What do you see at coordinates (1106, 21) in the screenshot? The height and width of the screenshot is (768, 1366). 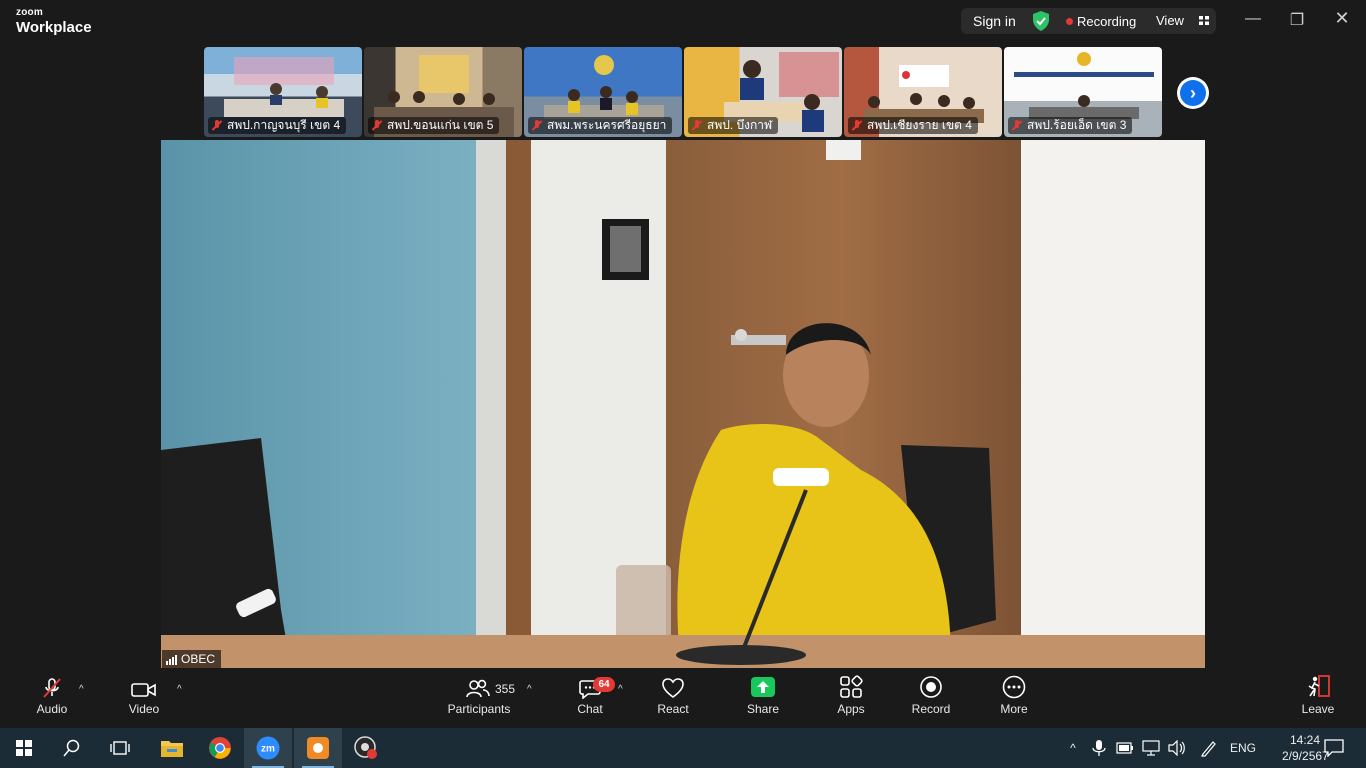 I see `recording-indicator: Recording` at bounding box center [1106, 21].